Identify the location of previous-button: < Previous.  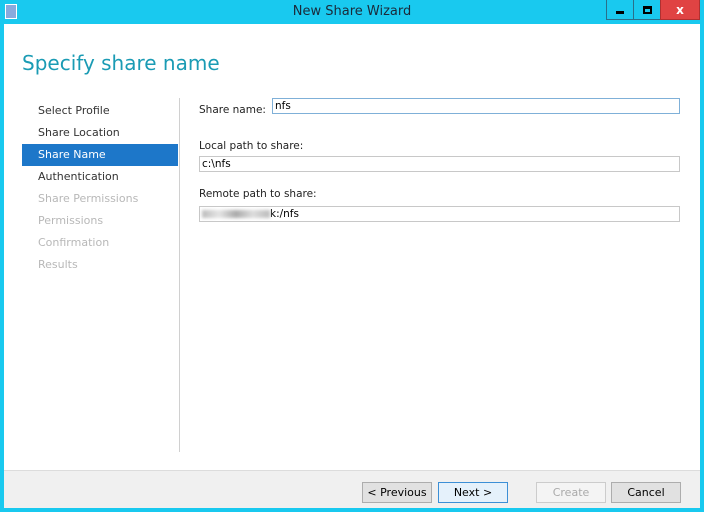
(397, 492).